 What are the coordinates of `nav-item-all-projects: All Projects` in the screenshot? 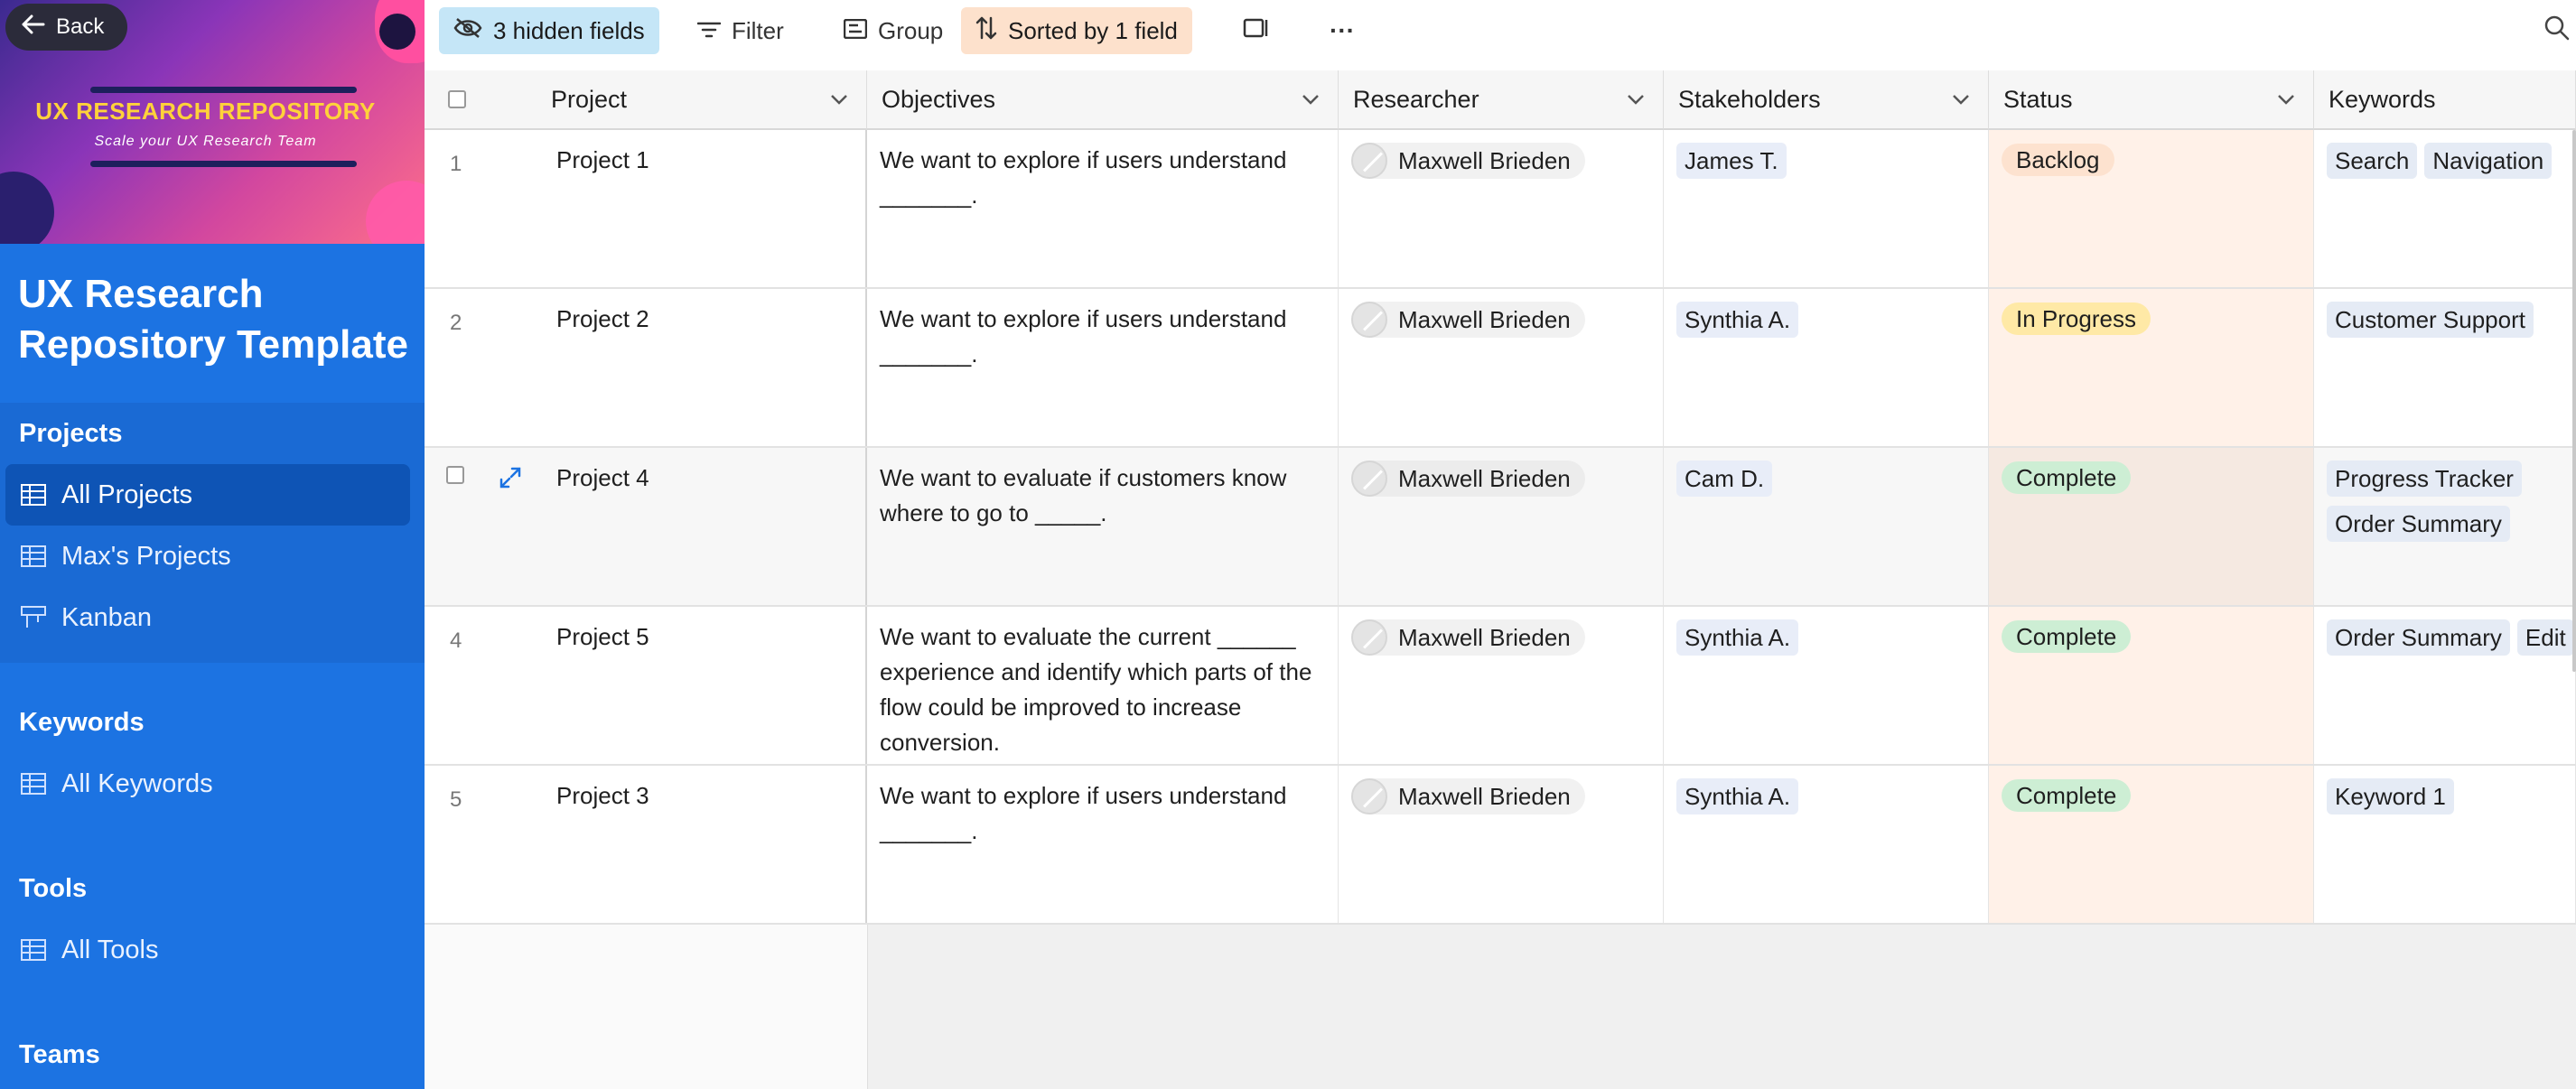 It's located at (207, 495).